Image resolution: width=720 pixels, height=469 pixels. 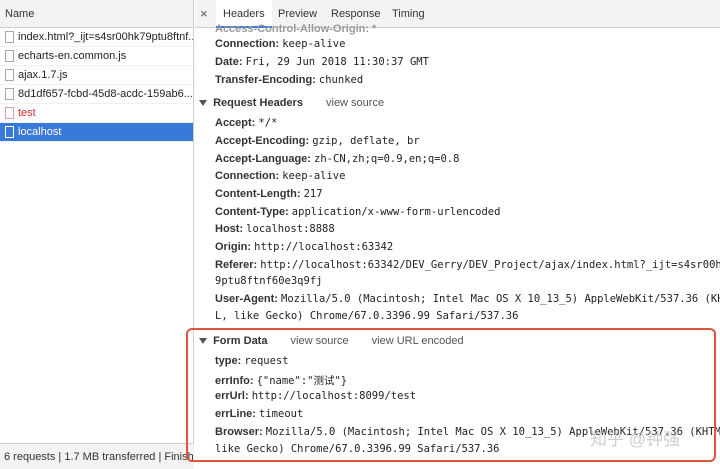 I want to click on request-item-test: test, so click(x=96, y=113).